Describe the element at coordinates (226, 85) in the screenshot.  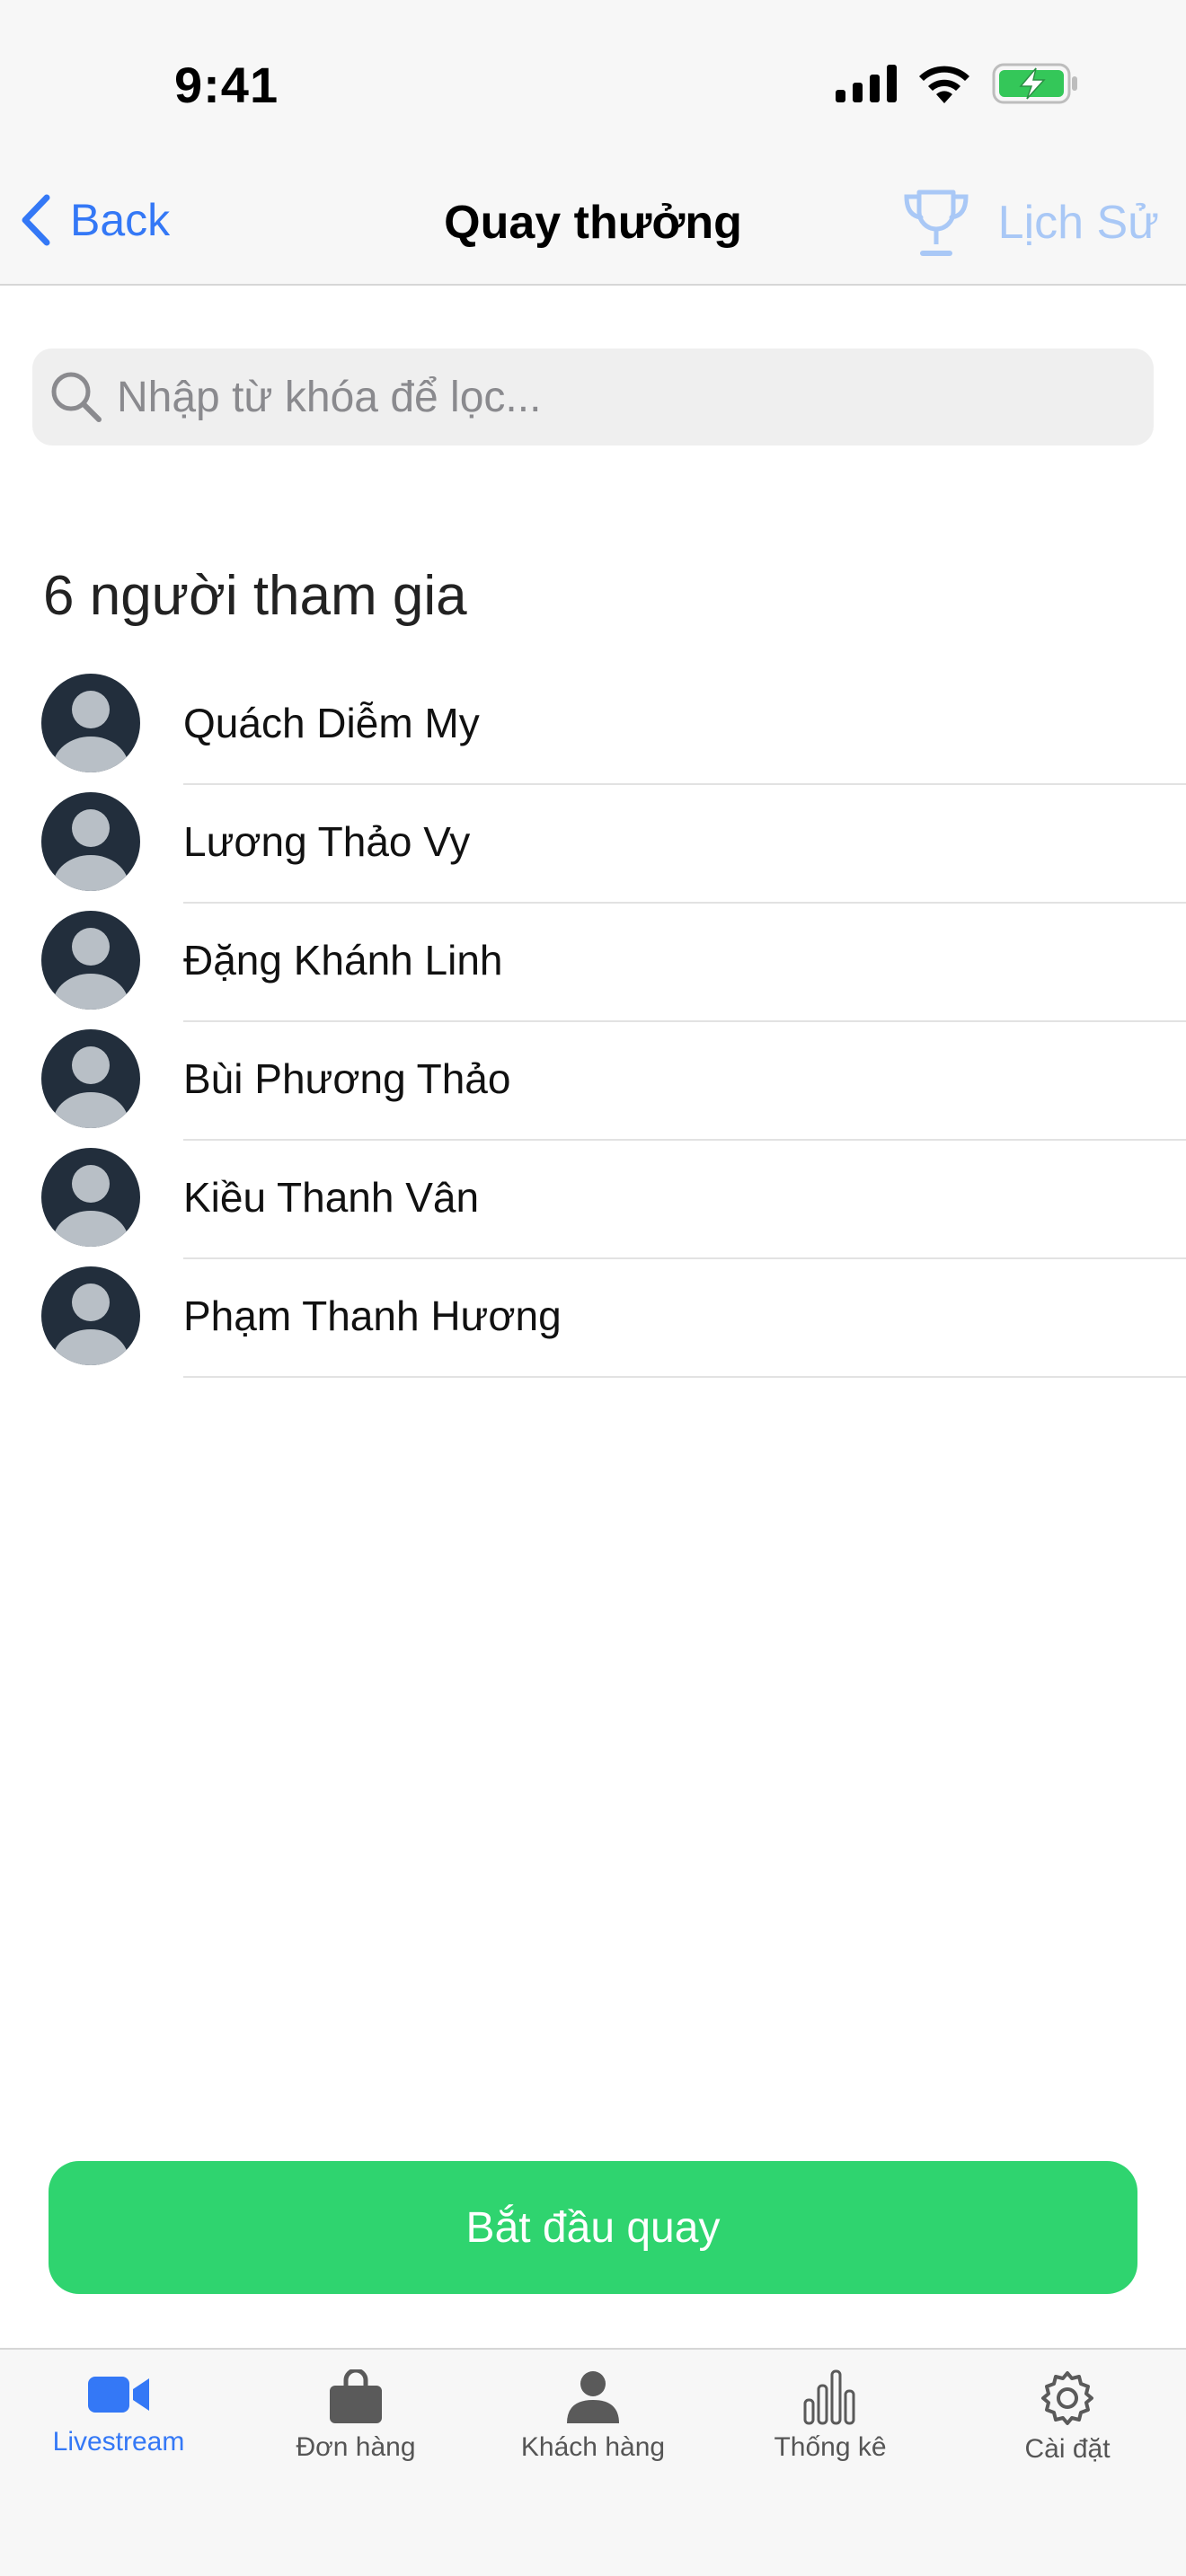
I see `status-time: 9:41` at that location.